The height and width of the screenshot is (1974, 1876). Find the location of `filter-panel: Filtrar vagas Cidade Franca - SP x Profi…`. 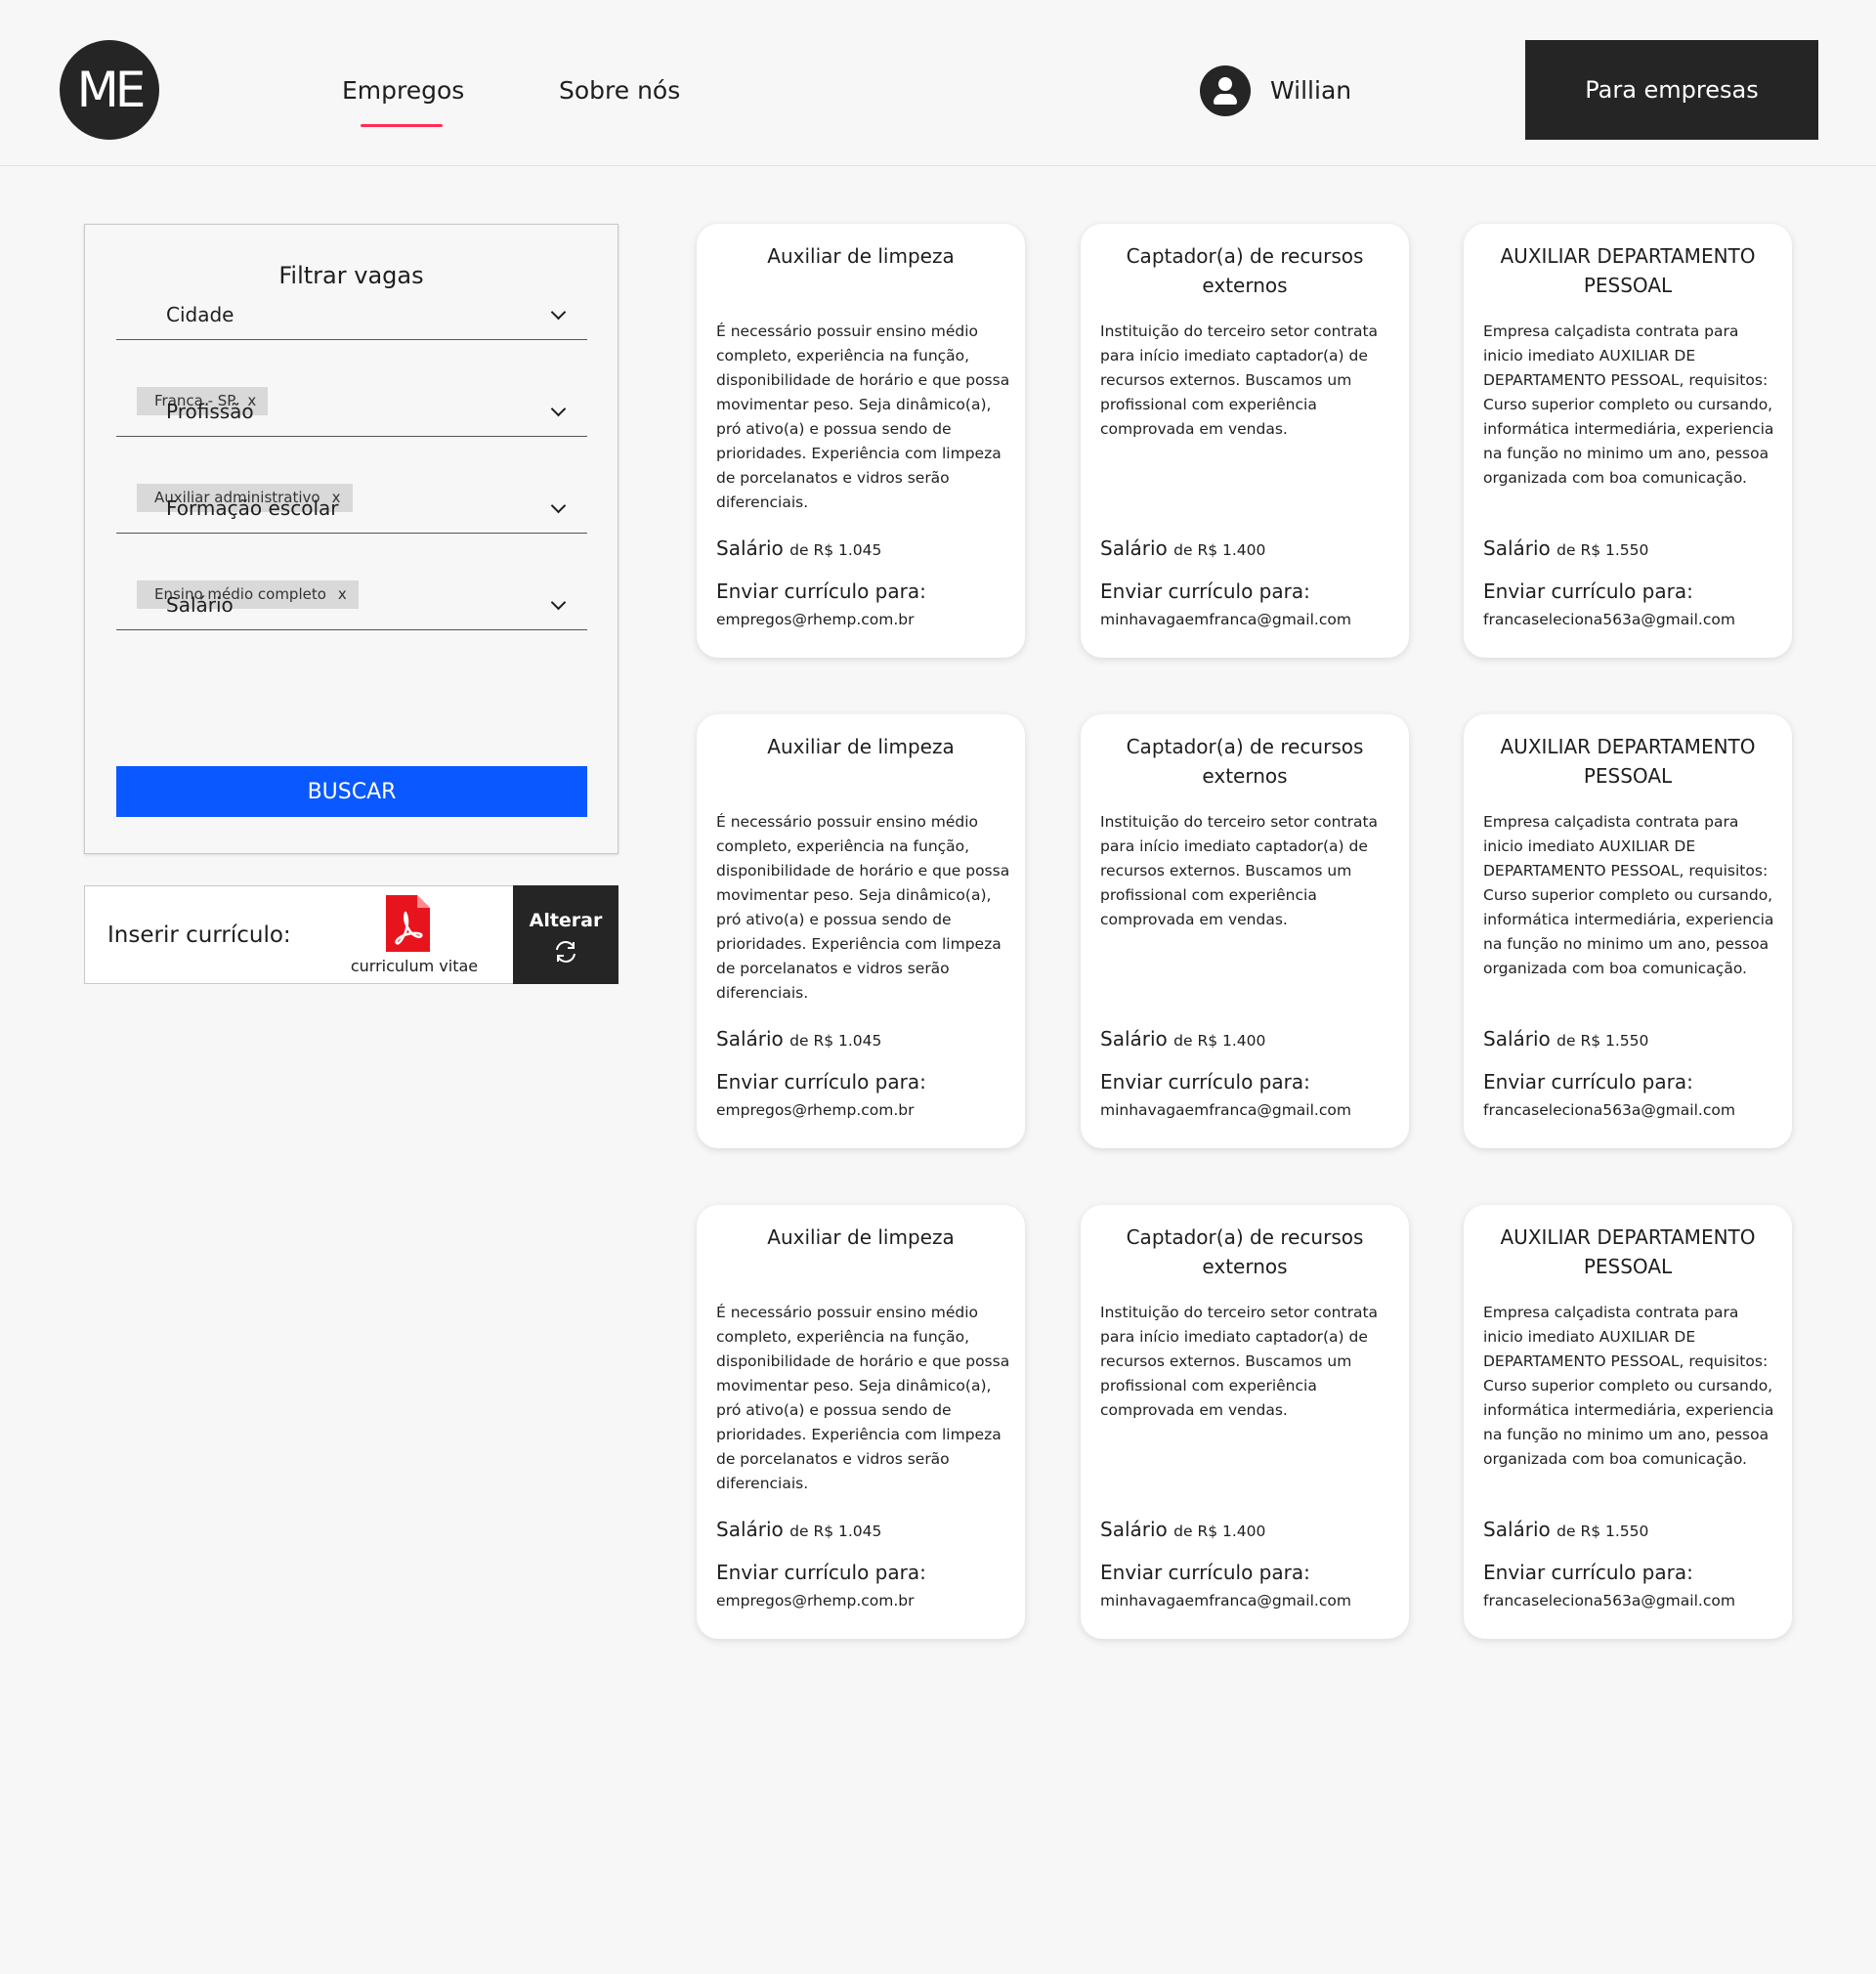

filter-panel: Filtrar vagas Cidade Franca - SP x Profi… is located at coordinates (351, 539).